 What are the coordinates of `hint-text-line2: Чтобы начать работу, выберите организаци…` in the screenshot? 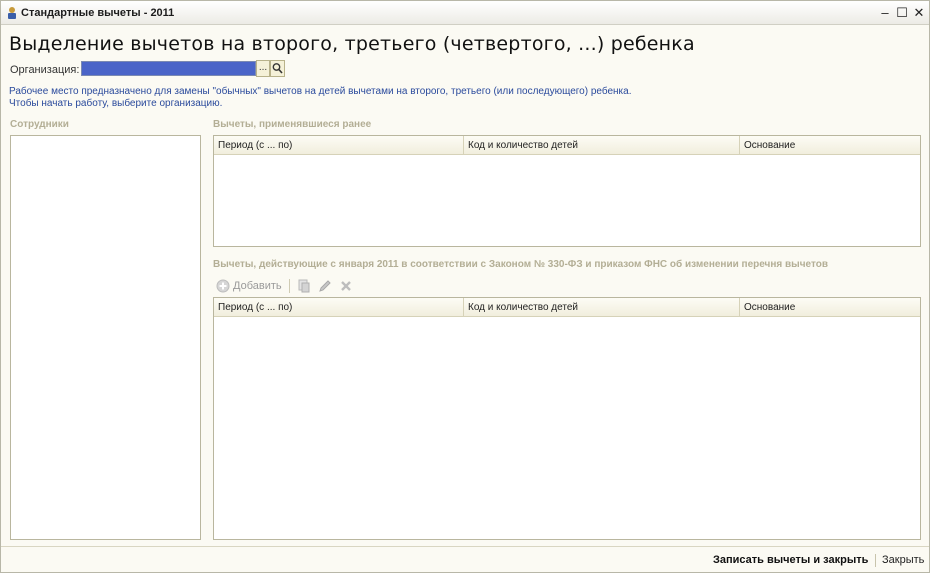 It's located at (116, 103).